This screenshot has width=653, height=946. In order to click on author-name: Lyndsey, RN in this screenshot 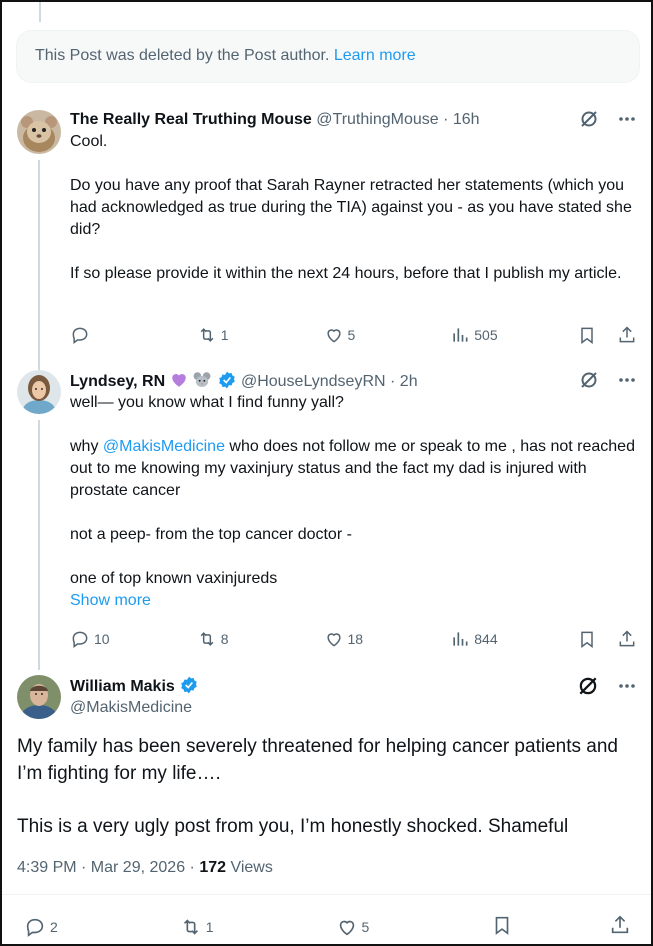, I will do `click(117, 381)`.